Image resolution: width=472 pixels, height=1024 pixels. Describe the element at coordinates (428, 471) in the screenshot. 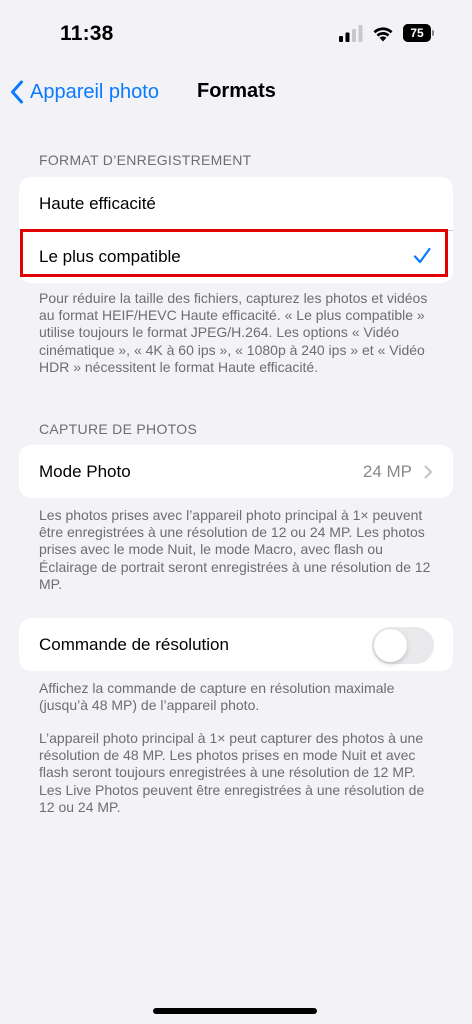

I see `chevron-right-icon` at that location.